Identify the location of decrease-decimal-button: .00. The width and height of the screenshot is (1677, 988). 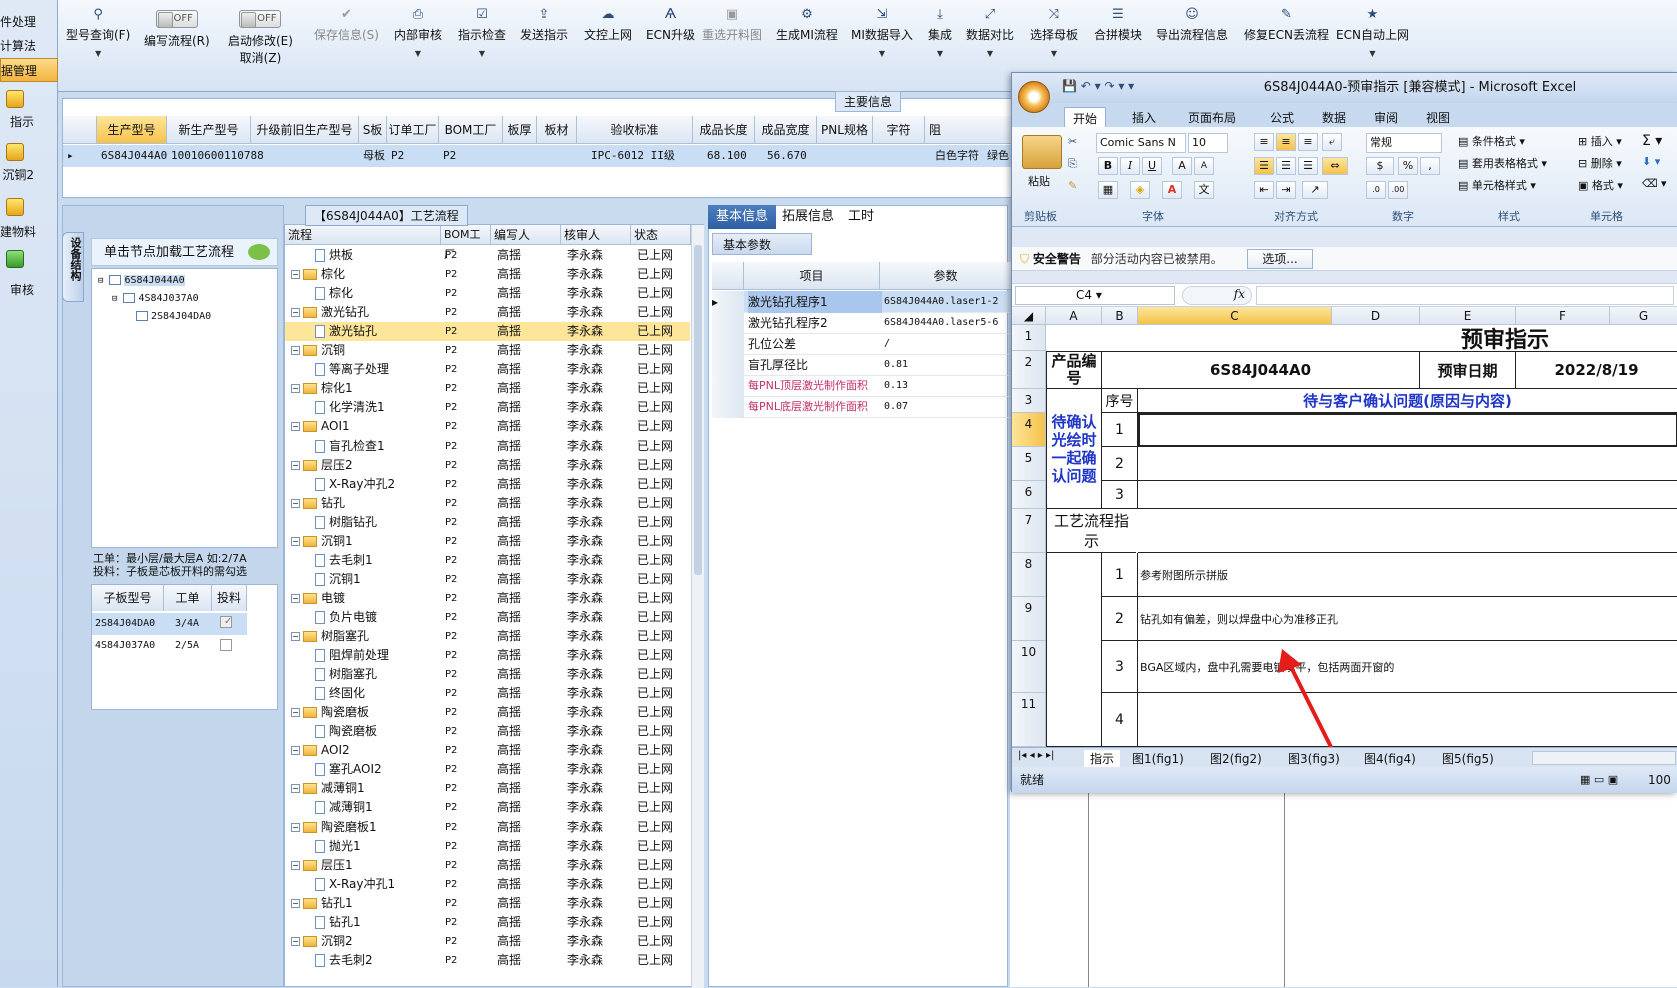
(1398, 190).